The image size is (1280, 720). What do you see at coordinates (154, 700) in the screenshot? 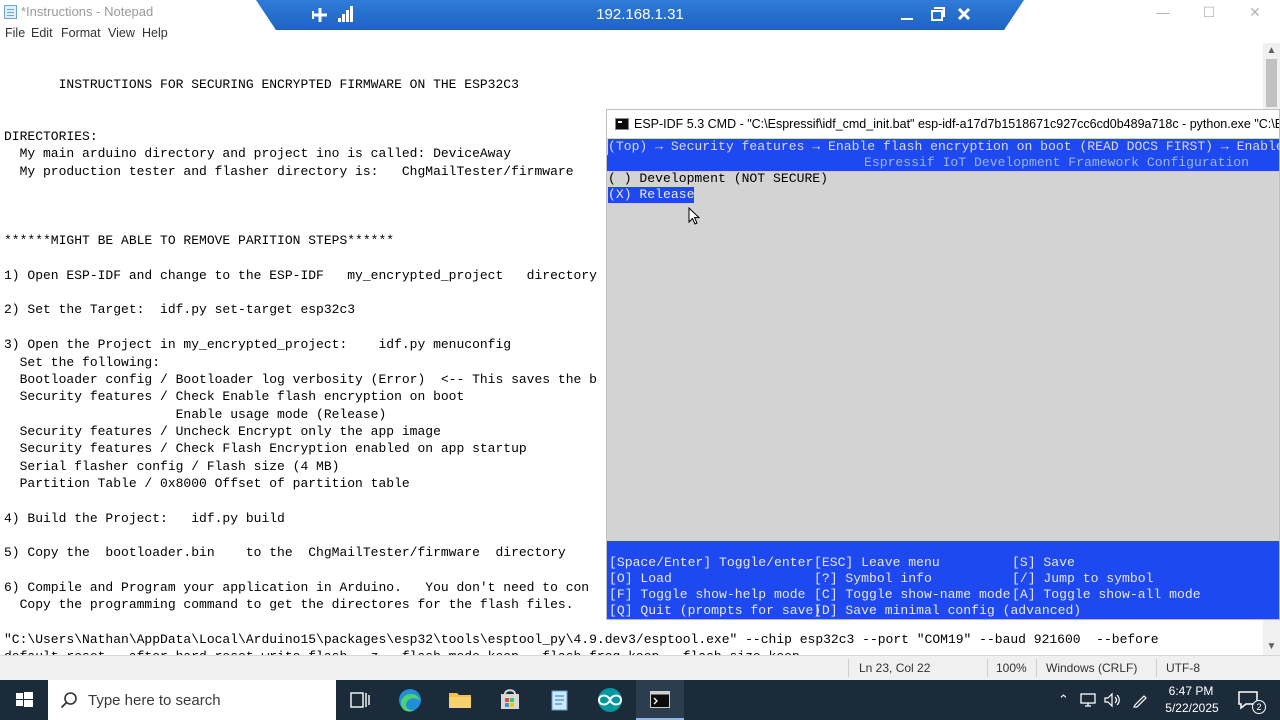
I see `search-placeholder: Type here to search` at bounding box center [154, 700].